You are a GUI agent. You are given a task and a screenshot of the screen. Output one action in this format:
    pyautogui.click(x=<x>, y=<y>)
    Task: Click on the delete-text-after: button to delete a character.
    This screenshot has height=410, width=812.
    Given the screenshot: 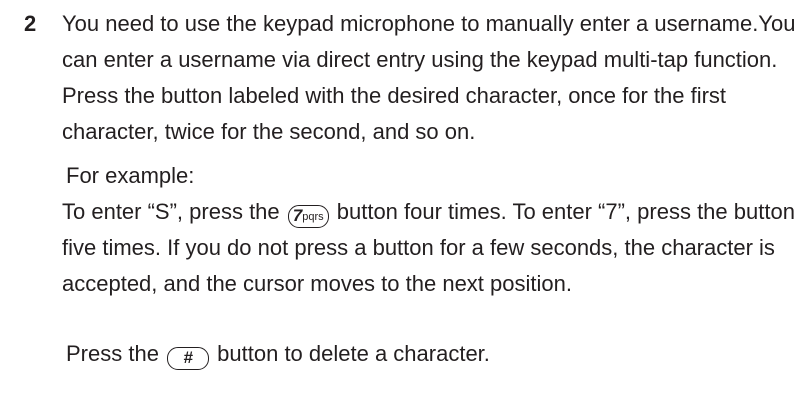 What is the action you would take?
    pyautogui.click(x=350, y=353)
    